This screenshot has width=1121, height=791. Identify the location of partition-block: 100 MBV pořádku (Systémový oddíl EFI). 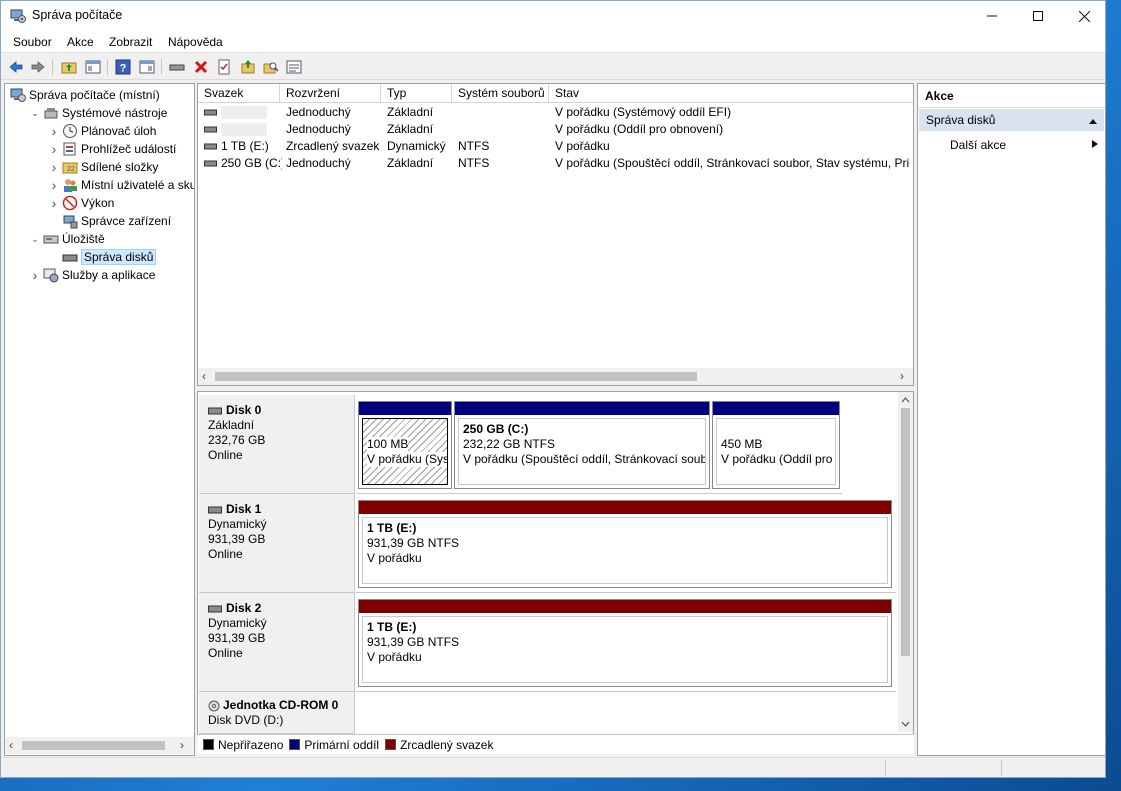
(405, 445).